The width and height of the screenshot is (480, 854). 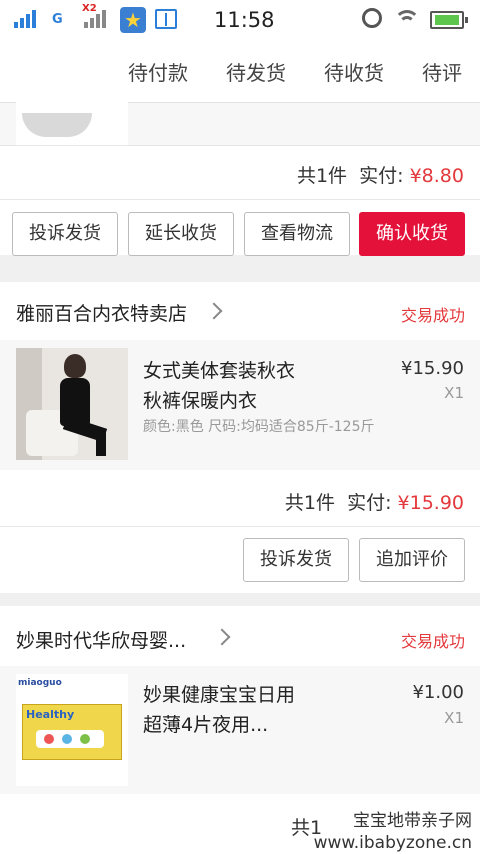 What do you see at coordinates (372, 18) in the screenshot?
I see `alarm-icon` at bounding box center [372, 18].